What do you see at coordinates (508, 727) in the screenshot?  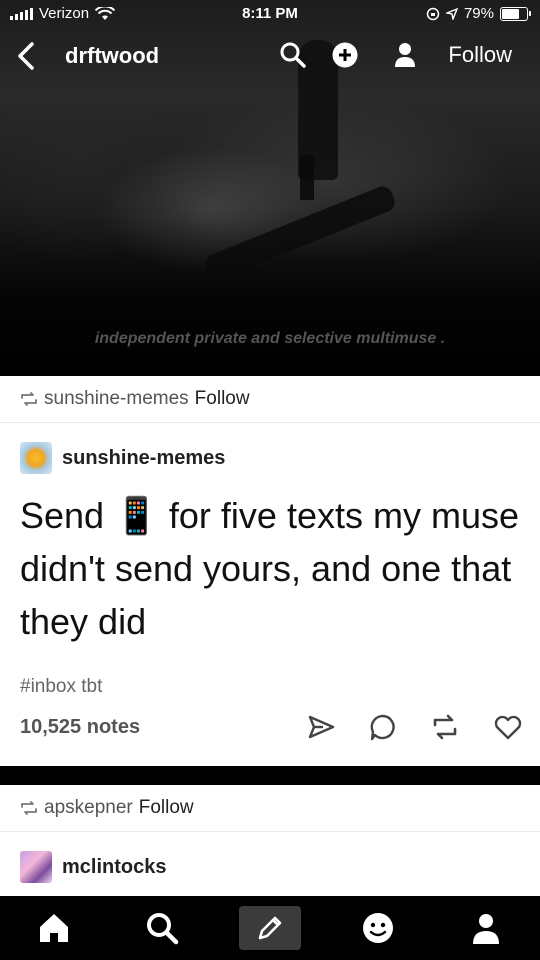 I see `like-icon` at bounding box center [508, 727].